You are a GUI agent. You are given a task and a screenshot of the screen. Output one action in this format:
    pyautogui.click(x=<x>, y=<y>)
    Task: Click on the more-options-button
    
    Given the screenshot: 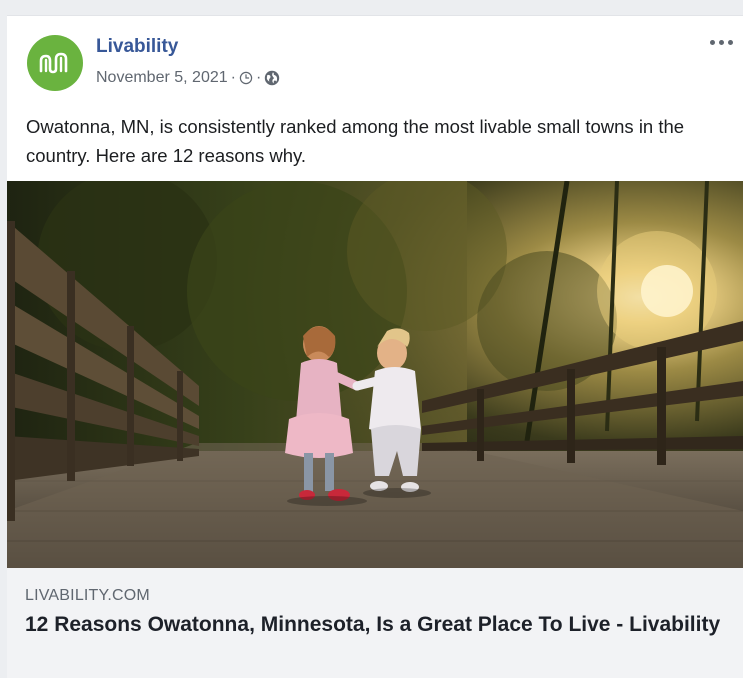 What is the action you would take?
    pyautogui.click(x=721, y=42)
    